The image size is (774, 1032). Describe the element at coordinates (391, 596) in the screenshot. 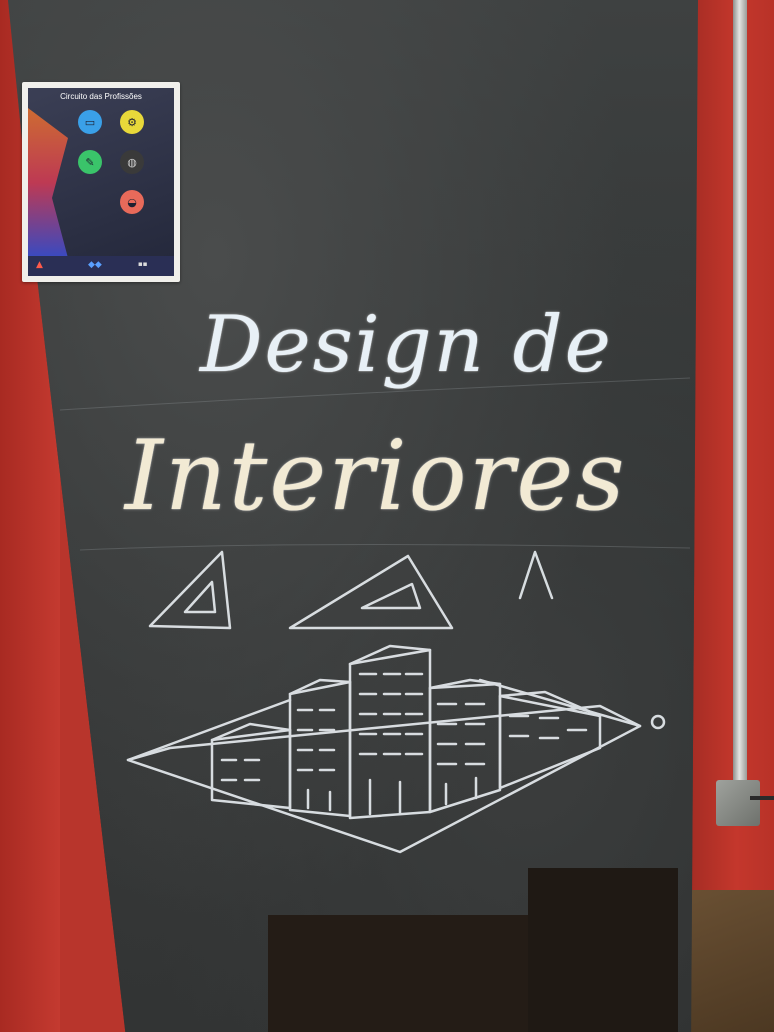

I see `set-square-large-inner` at that location.